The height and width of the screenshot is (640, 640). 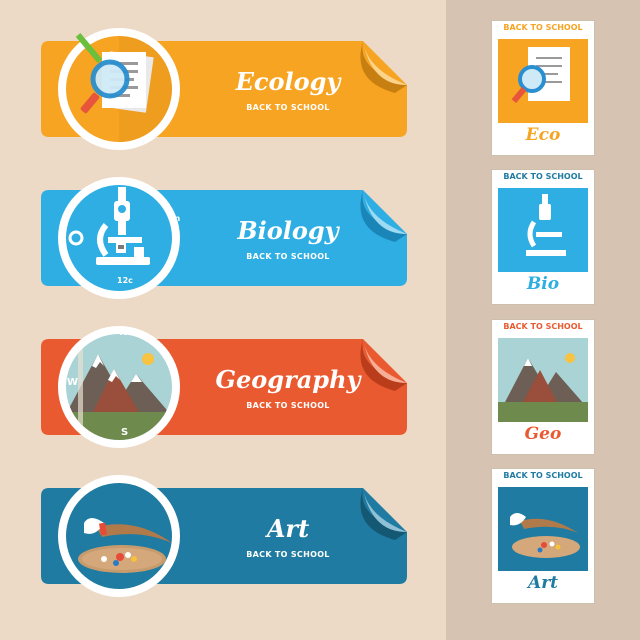 What do you see at coordinates (175, 218) in the screenshot?
I see `mark-en: En` at bounding box center [175, 218].